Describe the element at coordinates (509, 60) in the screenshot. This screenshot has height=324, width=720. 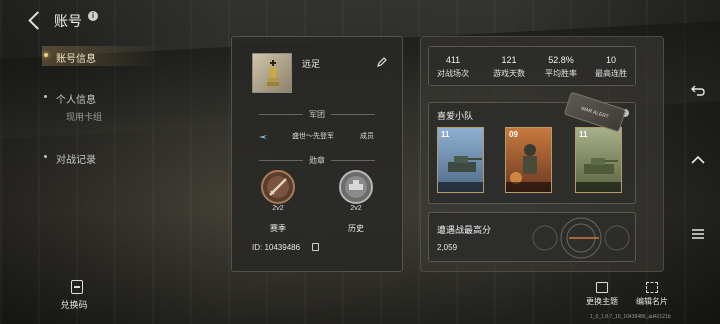
I see `stat-value: 121` at that location.